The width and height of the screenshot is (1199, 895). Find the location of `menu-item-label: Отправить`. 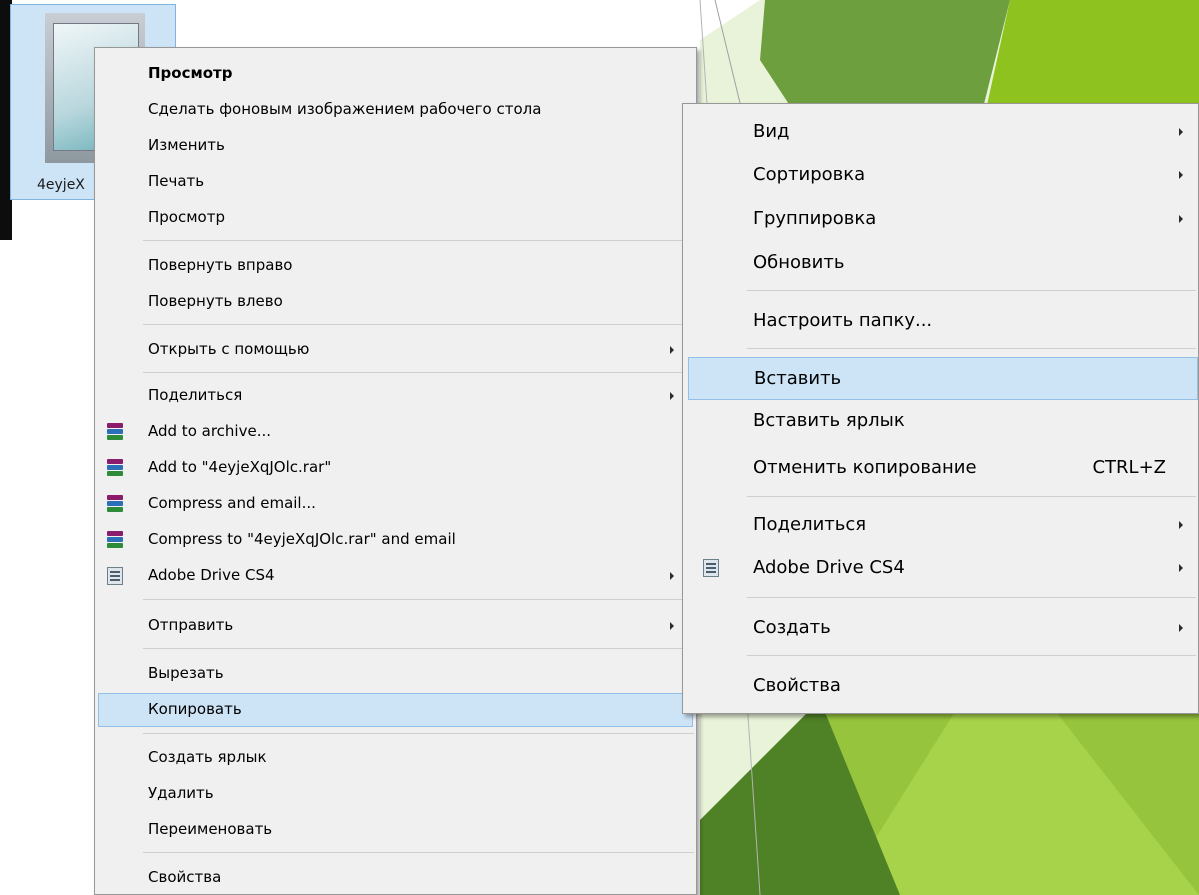

menu-item-label: Отправить is located at coordinates (191, 625).